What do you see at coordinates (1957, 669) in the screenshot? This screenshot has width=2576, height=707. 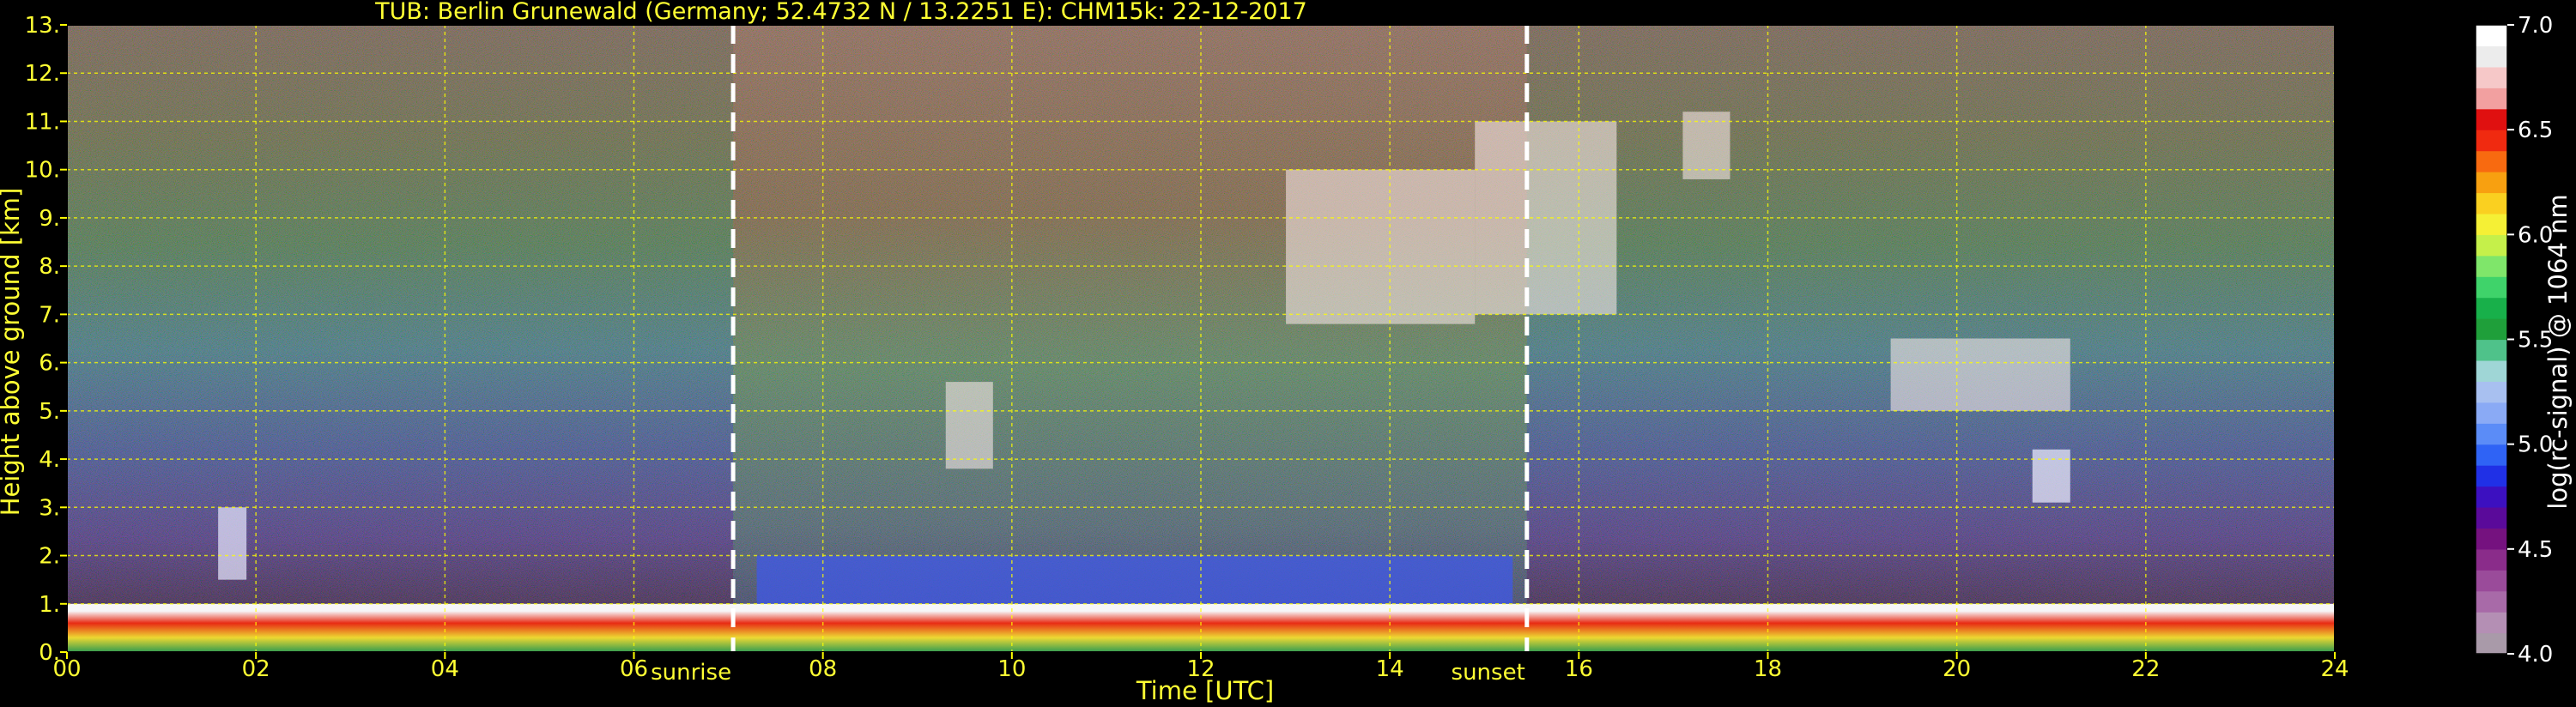 I see `x-tick-label: 20` at bounding box center [1957, 669].